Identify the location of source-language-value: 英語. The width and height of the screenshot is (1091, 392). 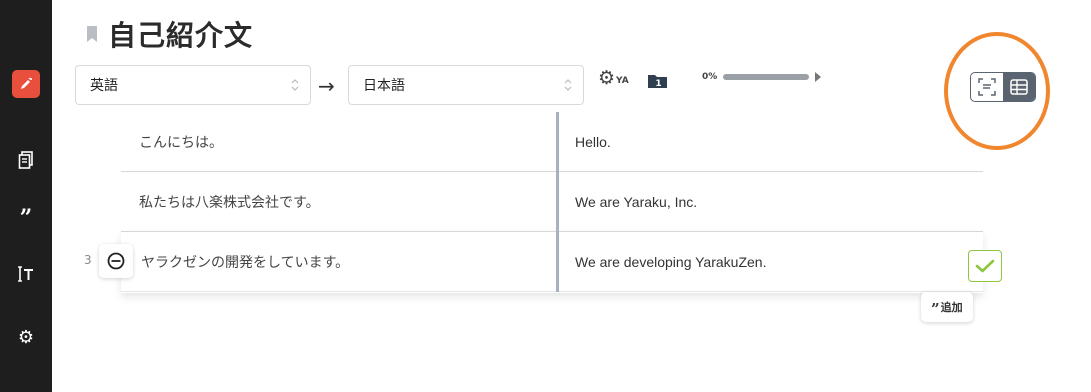
(104, 86).